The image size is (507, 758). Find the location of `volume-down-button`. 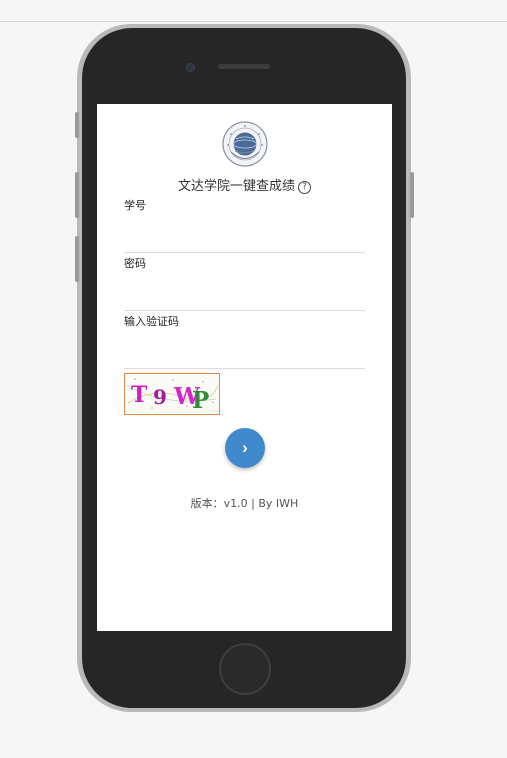

volume-down-button is located at coordinates (77, 259).